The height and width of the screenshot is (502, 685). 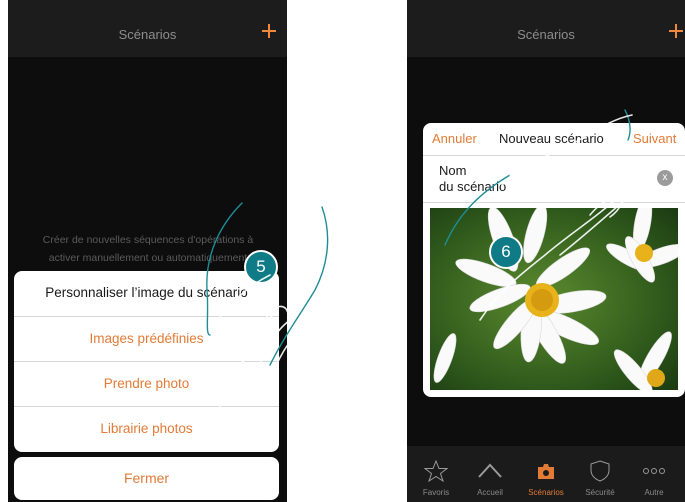 I want to click on sheet-header: Personnaliser l’image du scénario, so click(x=146, y=292).